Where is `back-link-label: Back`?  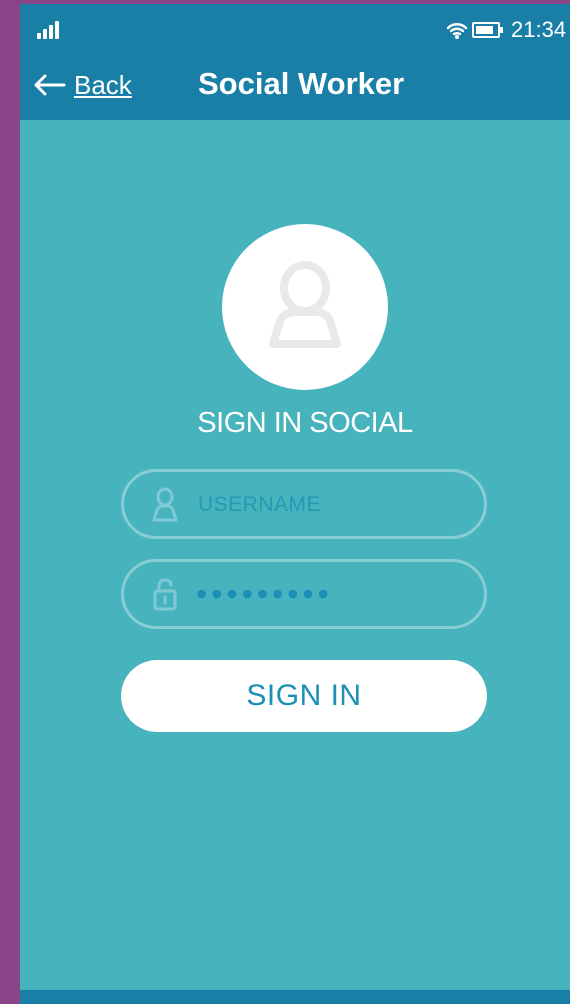
back-link-label: Back is located at coordinates (103, 85).